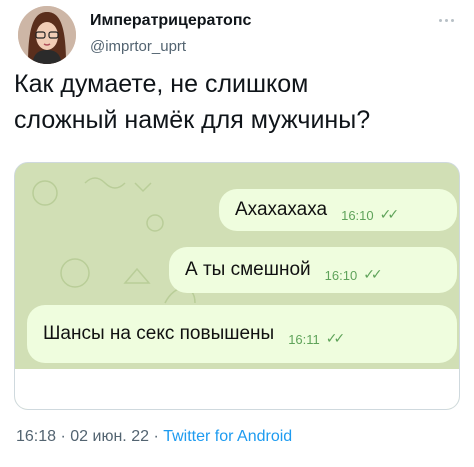 The image size is (474, 467). Describe the element at coordinates (304, 339) in the screenshot. I see `chat-message-time: 16:11` at that location.